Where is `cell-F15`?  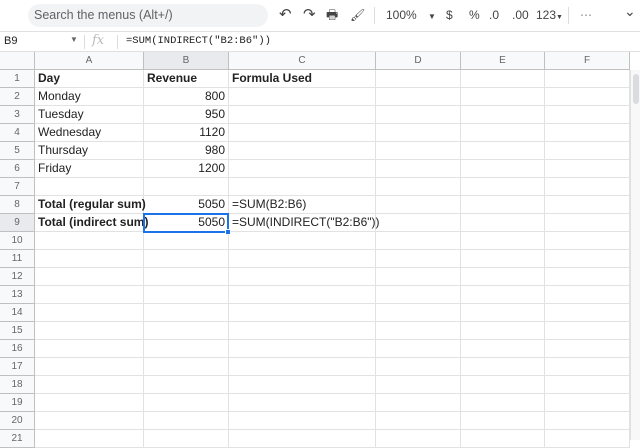
cell-F15 is located at coordinates (587, 331).